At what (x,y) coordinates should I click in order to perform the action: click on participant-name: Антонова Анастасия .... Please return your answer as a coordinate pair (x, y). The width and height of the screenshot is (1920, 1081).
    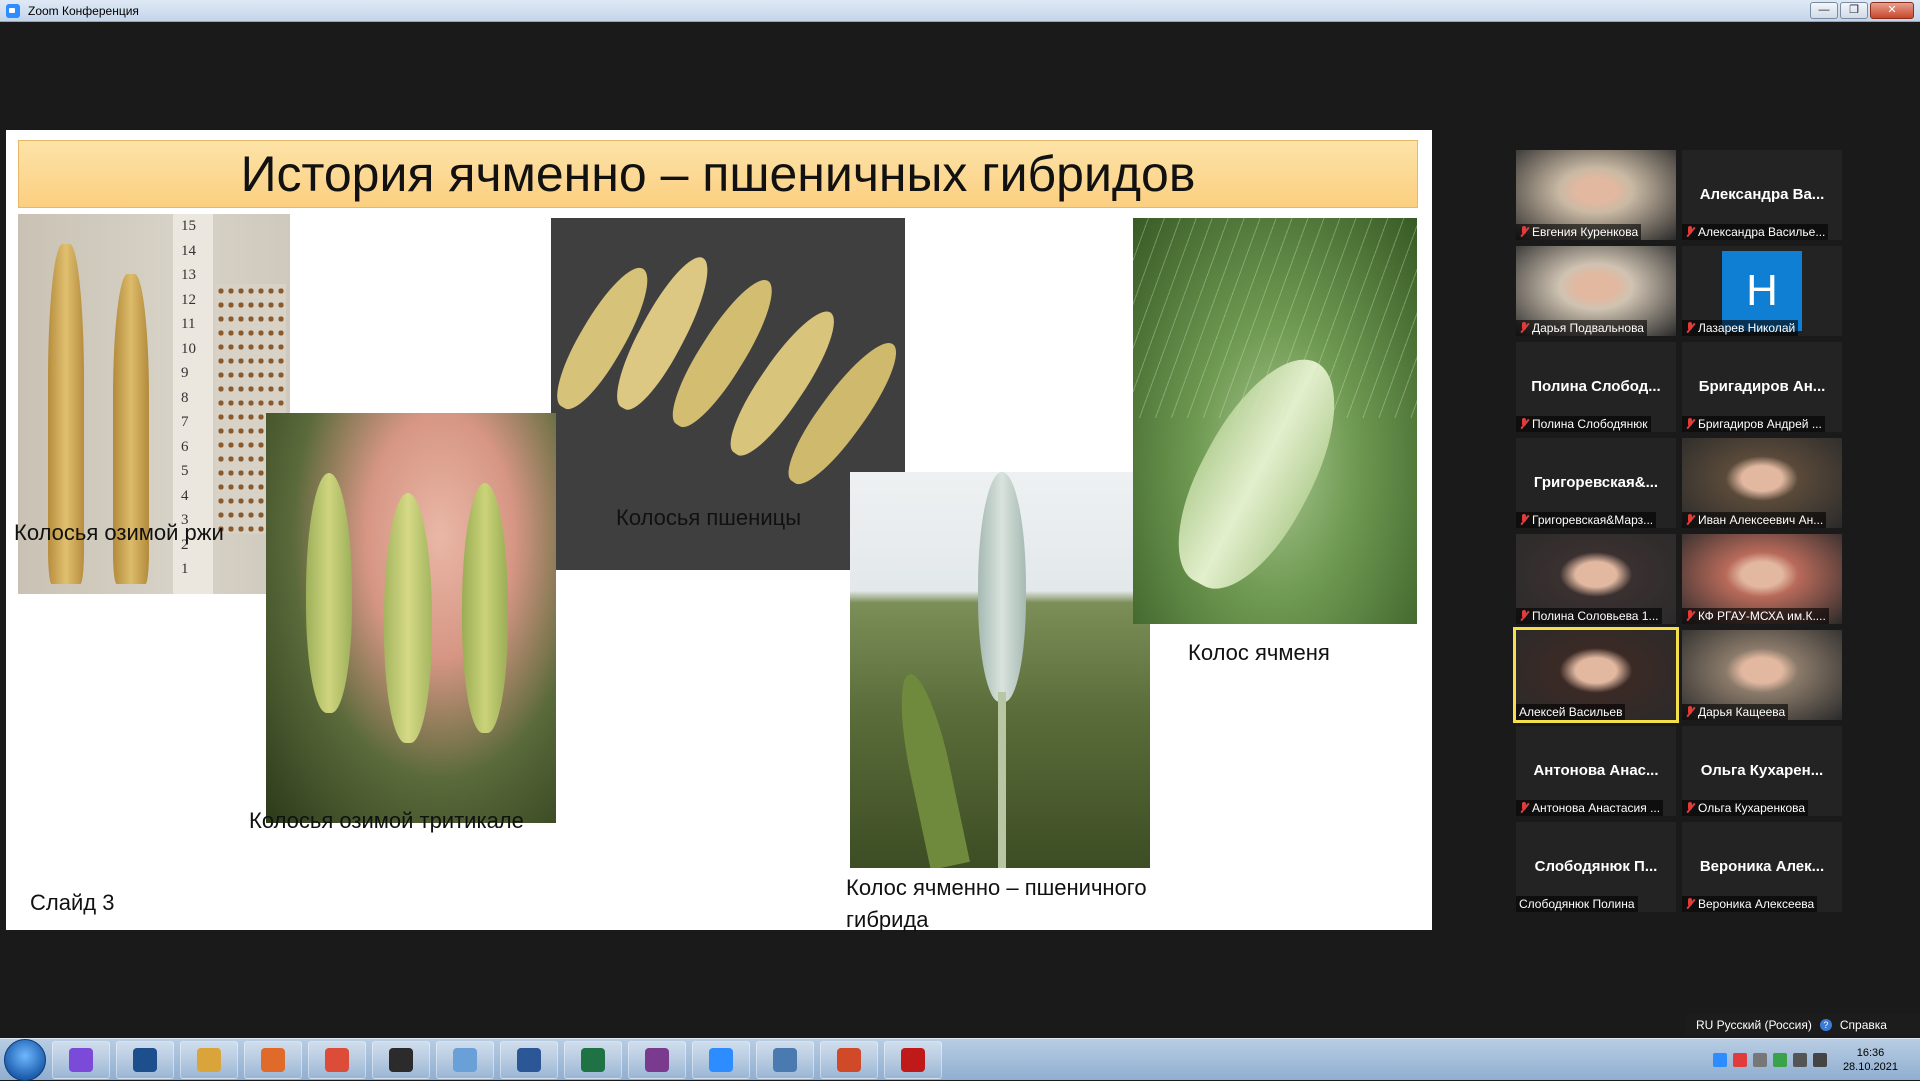
    Looking at the image, I should click on (1596, 808).